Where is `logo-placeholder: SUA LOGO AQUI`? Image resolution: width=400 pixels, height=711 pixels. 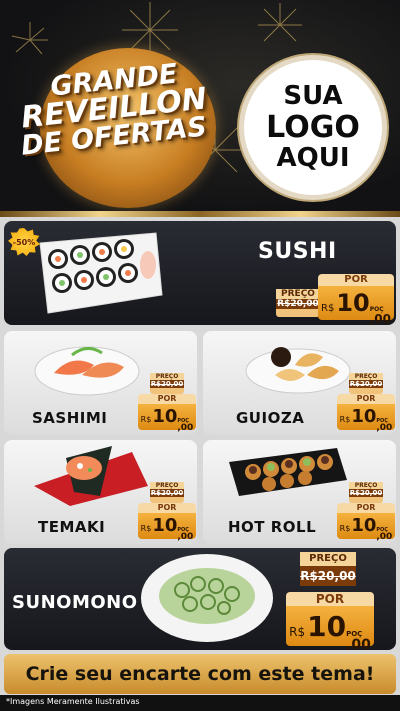 logo-placeholder: SUA LOGO AQUI is located at coordinates (313, 127).